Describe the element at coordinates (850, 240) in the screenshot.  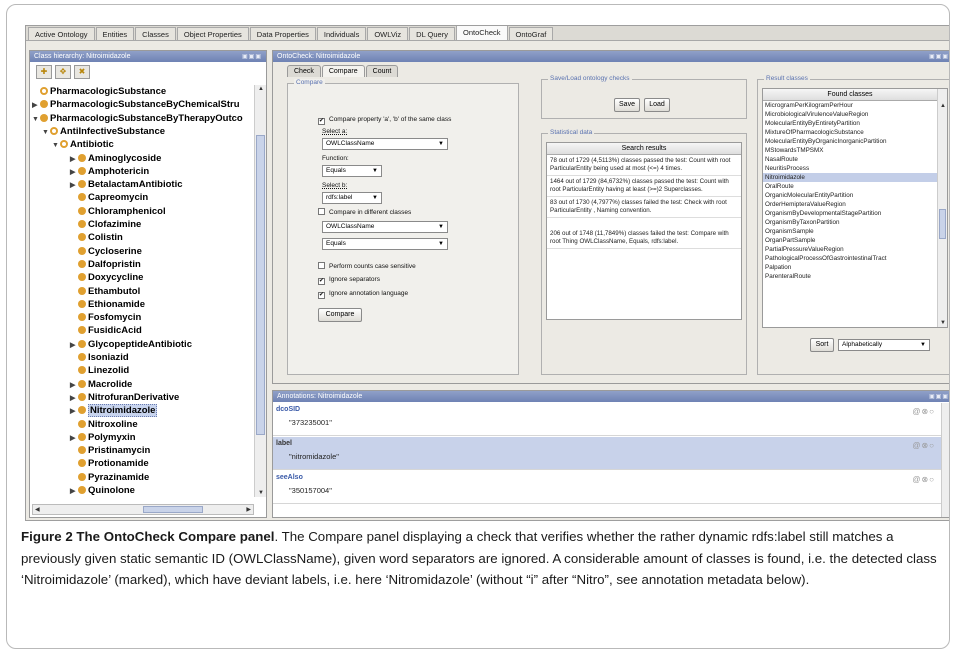
I see `found-class-item: OrganPartSample` at that location.